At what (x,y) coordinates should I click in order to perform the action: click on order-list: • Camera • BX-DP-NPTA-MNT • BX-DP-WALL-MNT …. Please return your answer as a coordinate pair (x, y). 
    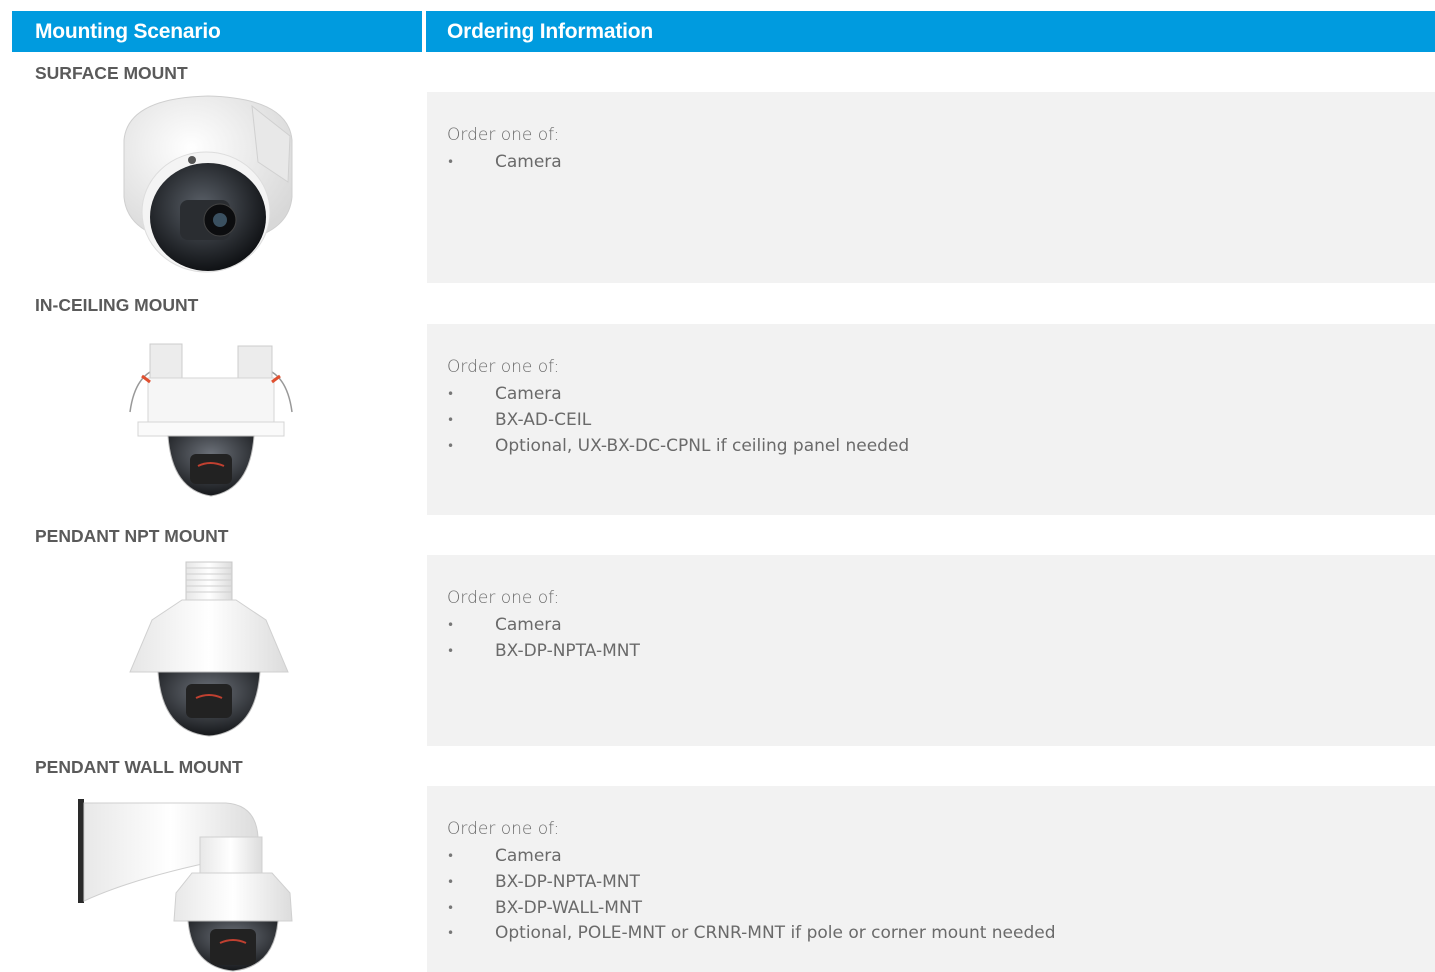
    Looking at the image, I should click on (751, 895).